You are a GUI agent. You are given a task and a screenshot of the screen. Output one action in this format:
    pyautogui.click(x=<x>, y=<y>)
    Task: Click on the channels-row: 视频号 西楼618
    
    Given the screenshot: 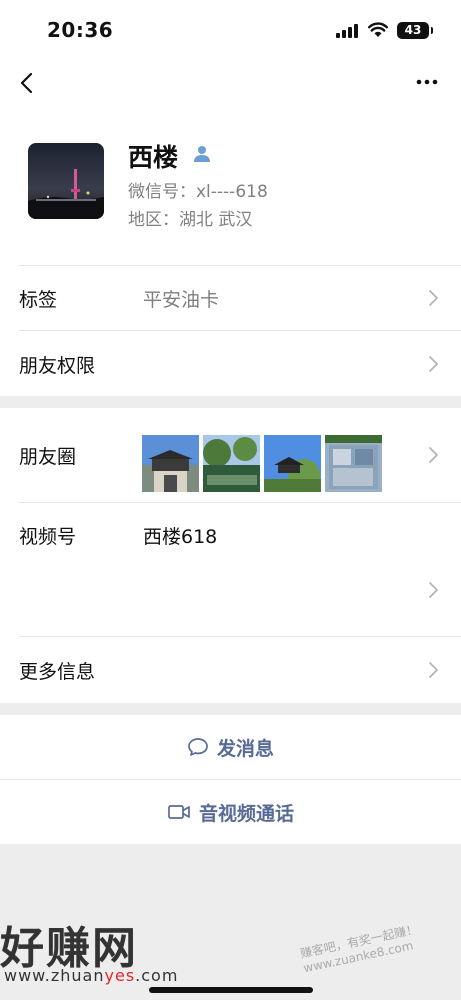 What is the action you would take?
    pyautogui.click(x=230, y=569)
    